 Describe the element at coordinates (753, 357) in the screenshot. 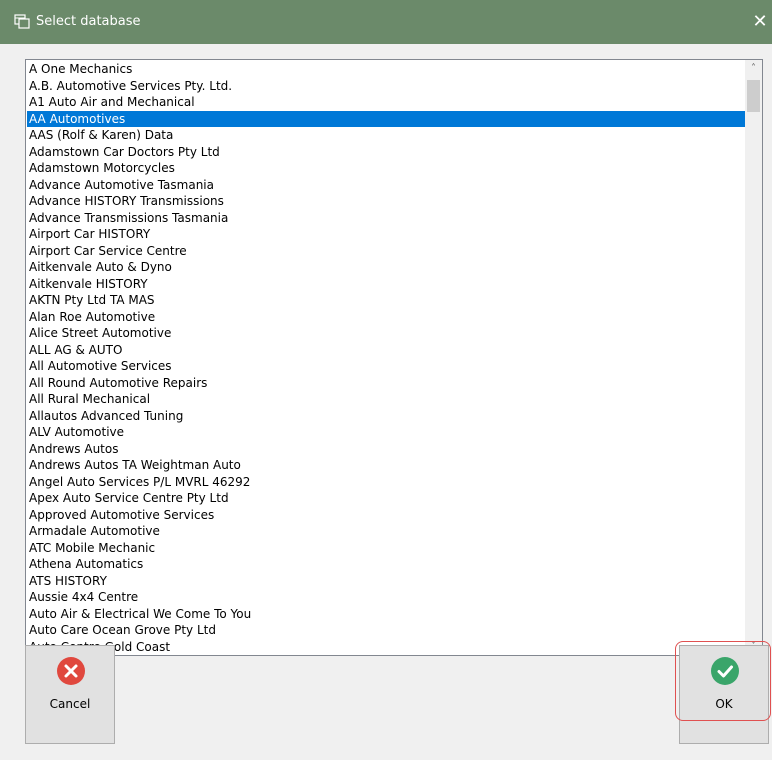

I see `vertical-scrollbar: ˄ ˅` at that location.